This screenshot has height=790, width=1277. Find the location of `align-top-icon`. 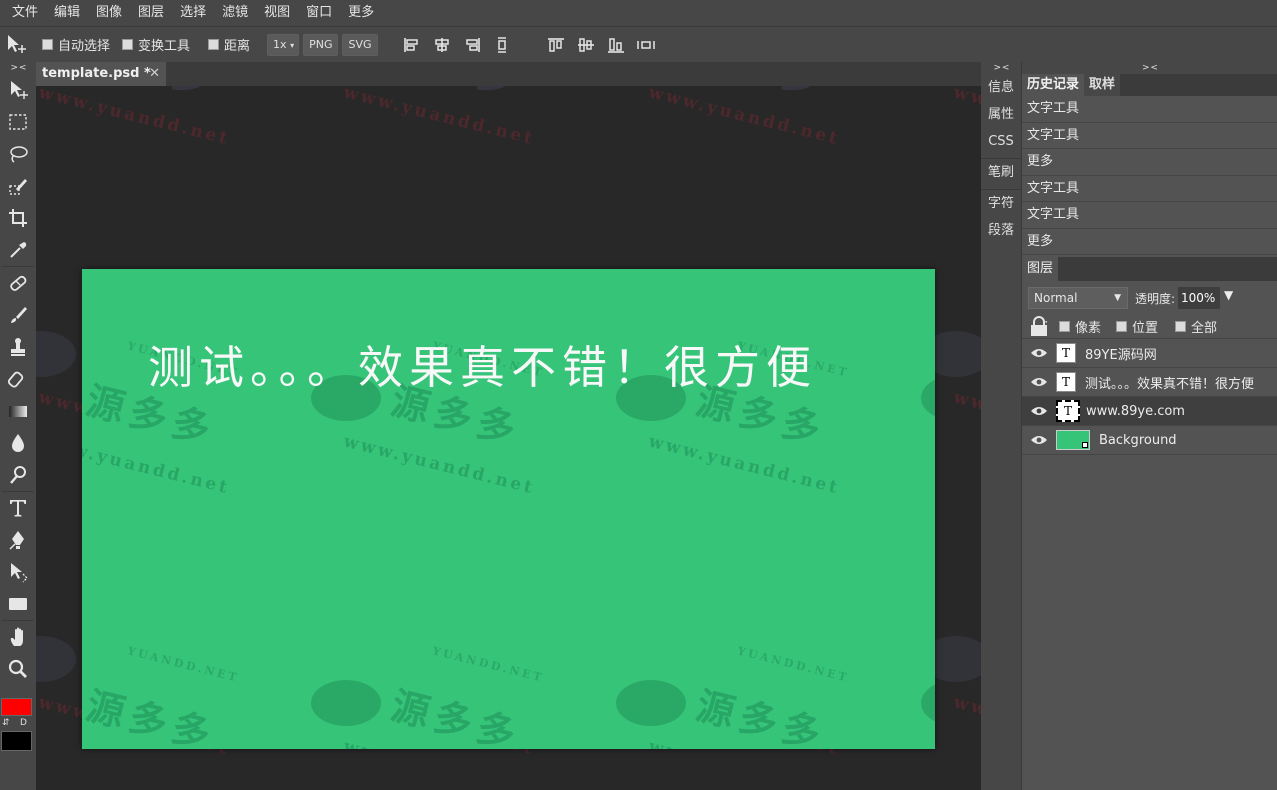

align-top-icon is located at coordinates (556, 45).